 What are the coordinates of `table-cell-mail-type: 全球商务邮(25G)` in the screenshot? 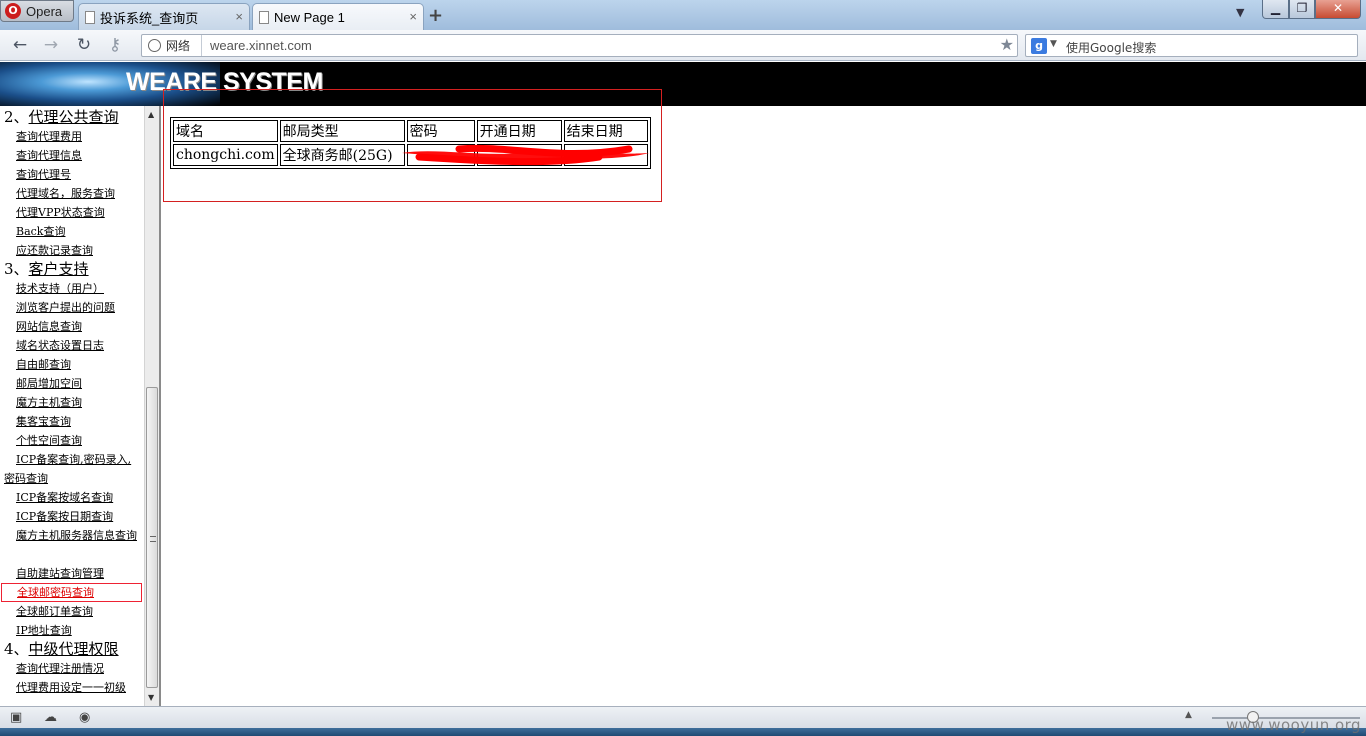 It's located at (342, 155).